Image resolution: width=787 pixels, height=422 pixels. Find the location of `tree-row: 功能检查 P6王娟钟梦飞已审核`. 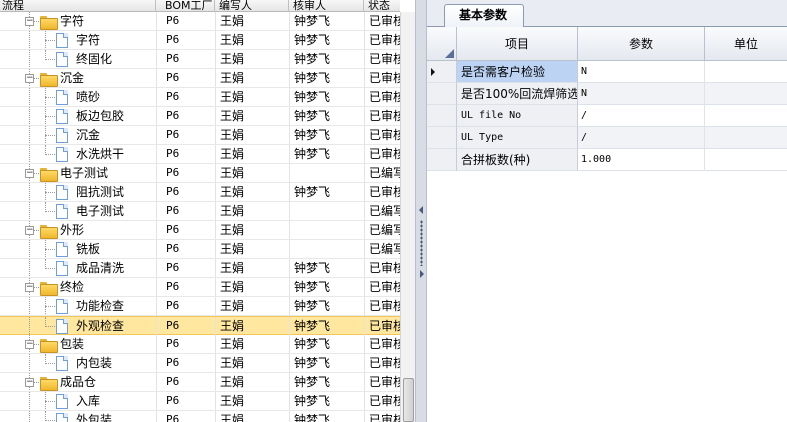

tree-row: 功能检查 P6王娟钟梦飞已审核 is located at coordinates (200, 306).